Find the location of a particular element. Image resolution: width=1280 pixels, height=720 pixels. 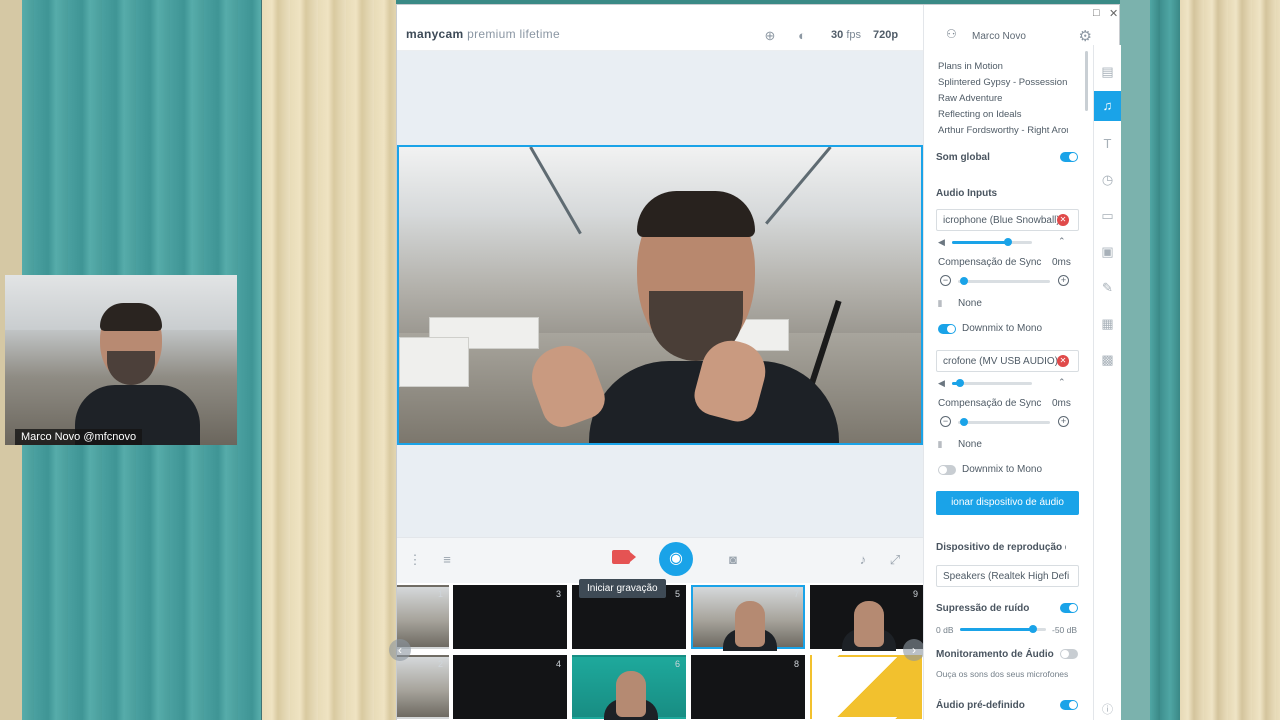

thumbnail-number: 6 is located at coordinates (677, 664).